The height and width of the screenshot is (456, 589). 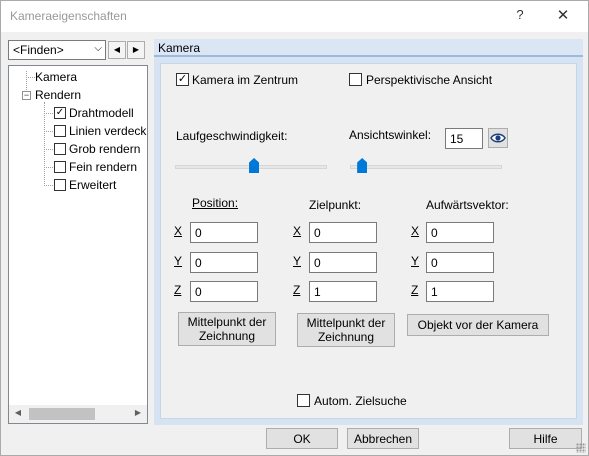 I want to click on panel-title: Kamera, so click(x=179, y=48).